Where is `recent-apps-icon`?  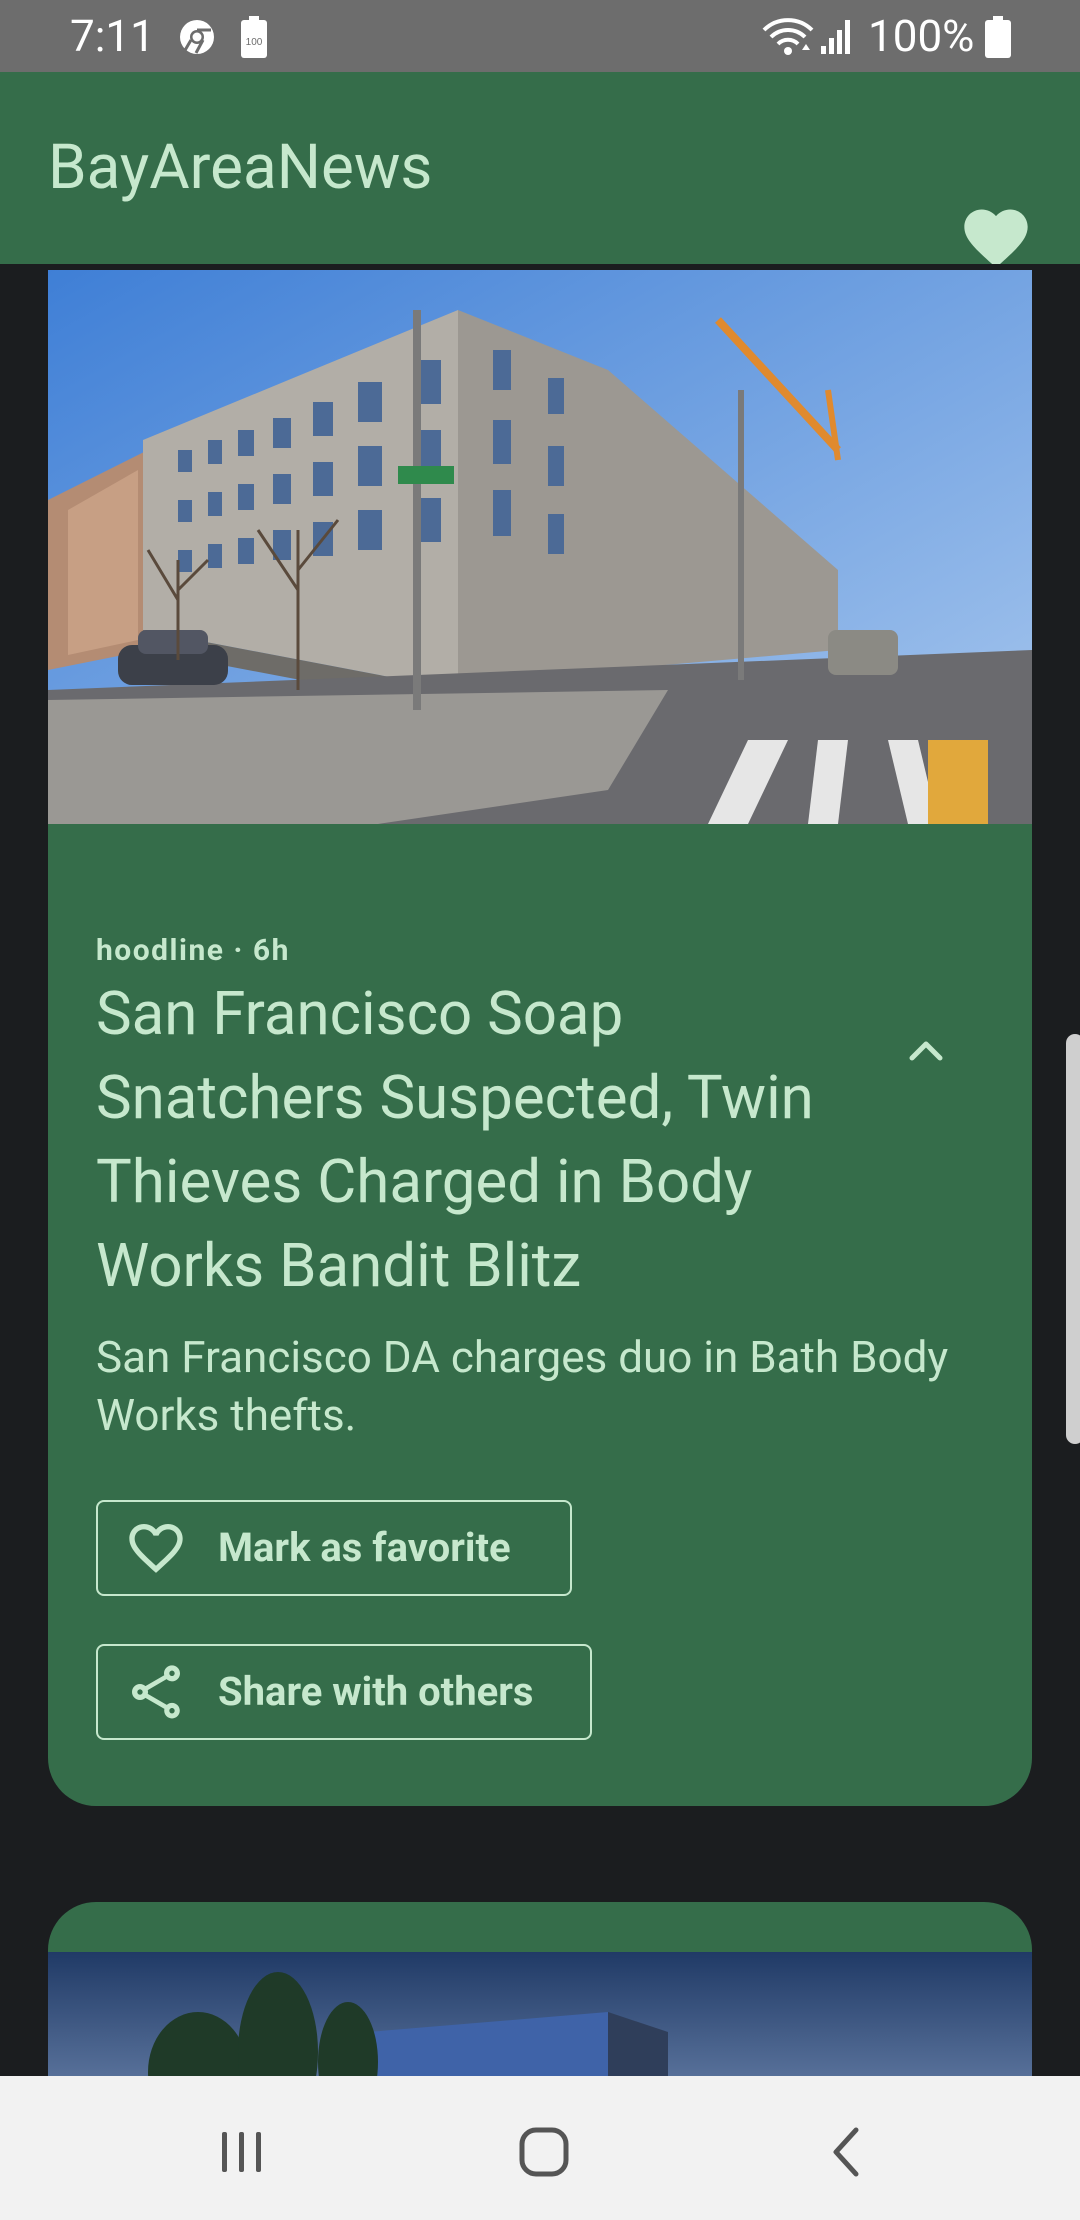
recent-apps-icon is located at coordinates (241, 2152).